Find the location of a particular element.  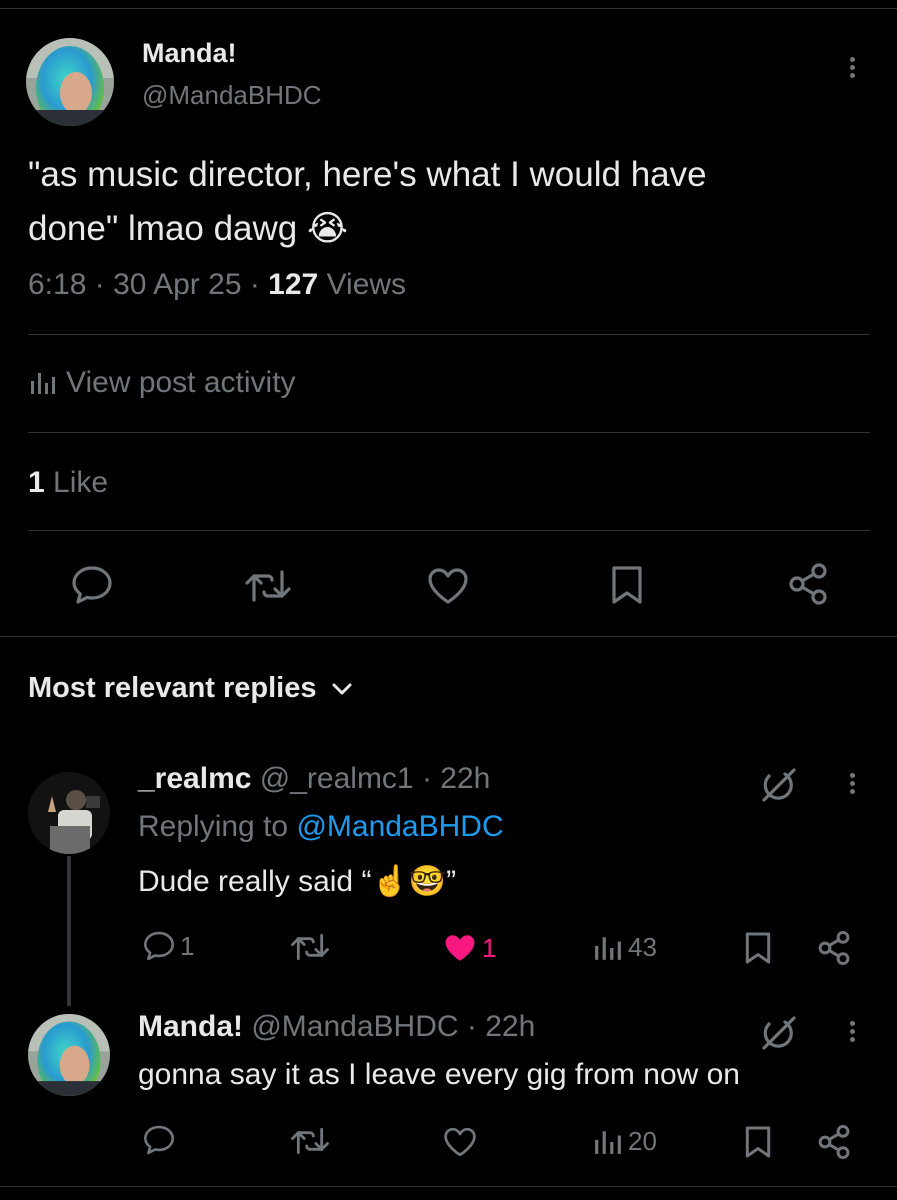

replies-header-label: Most relevant replies is located at coordinates (172, 688).